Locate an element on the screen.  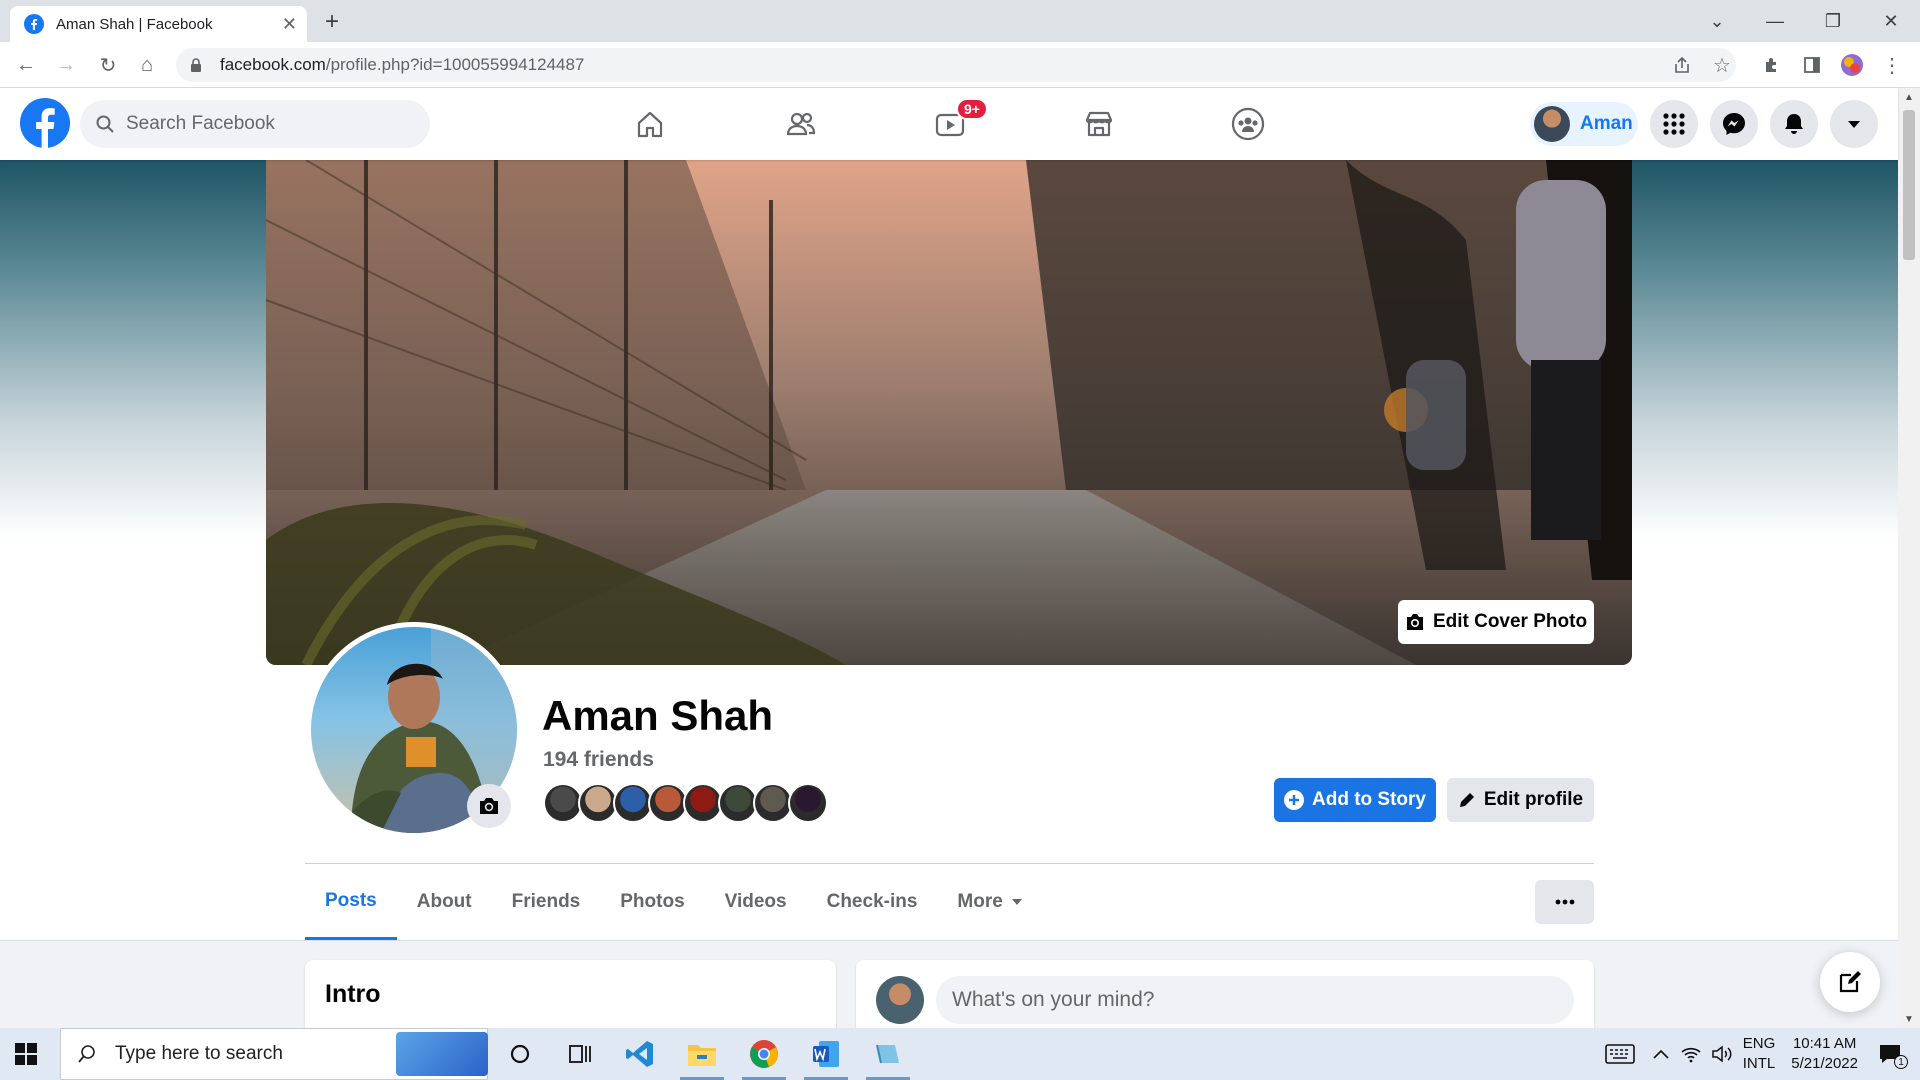
window-controls: ⌄ — ❐ ✕ is located at coordinates (1804, 21).